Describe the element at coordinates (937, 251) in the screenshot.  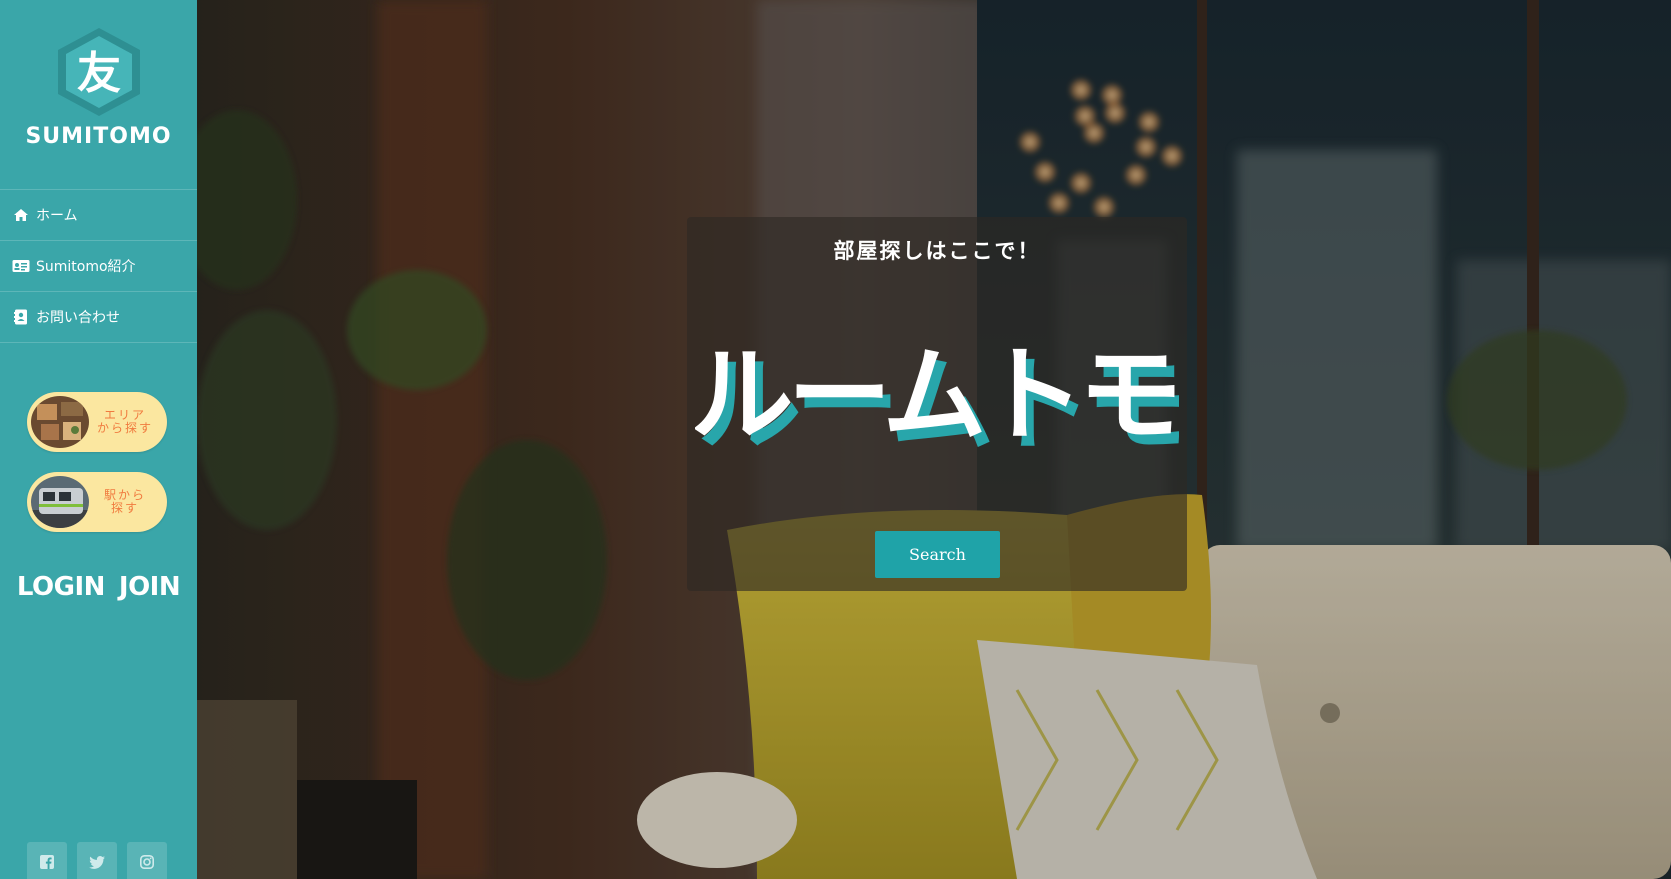
I see `hero-heading: 部屋探しはここで！` at that location.